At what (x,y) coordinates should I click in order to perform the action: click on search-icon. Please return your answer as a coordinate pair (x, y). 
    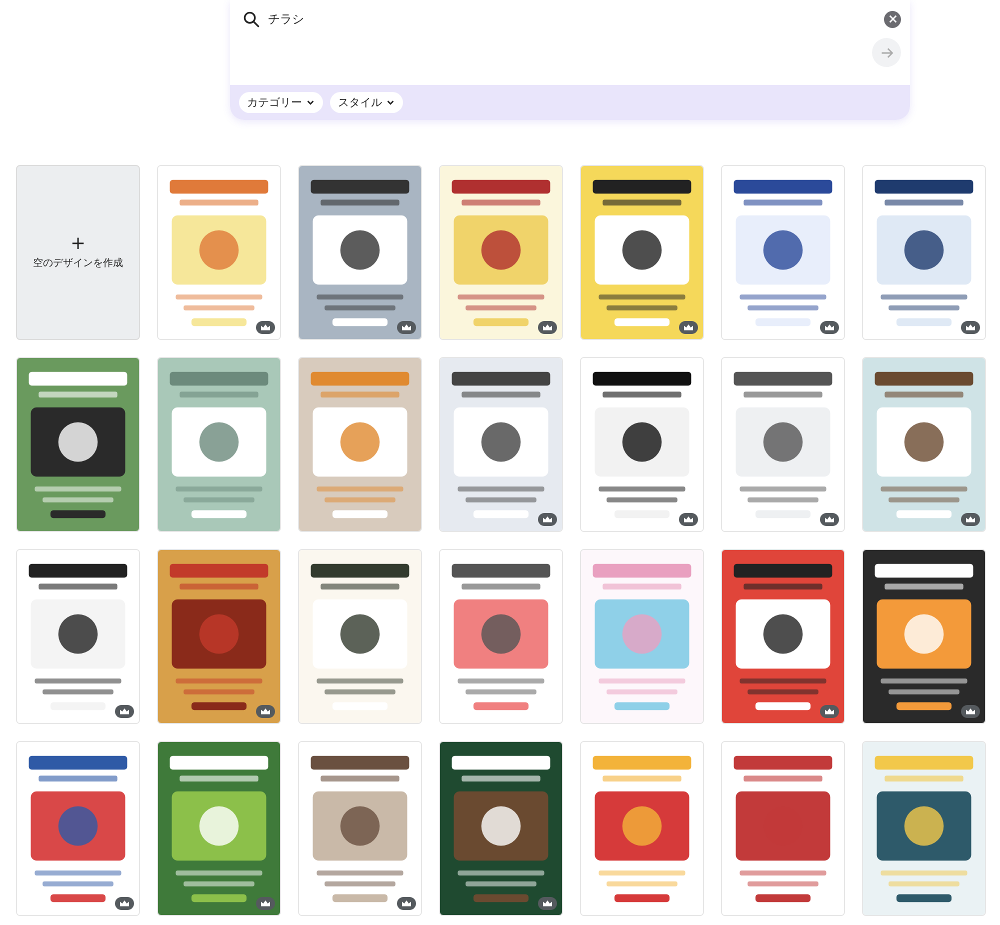
    Looking at the image, I should click on (251, 19).